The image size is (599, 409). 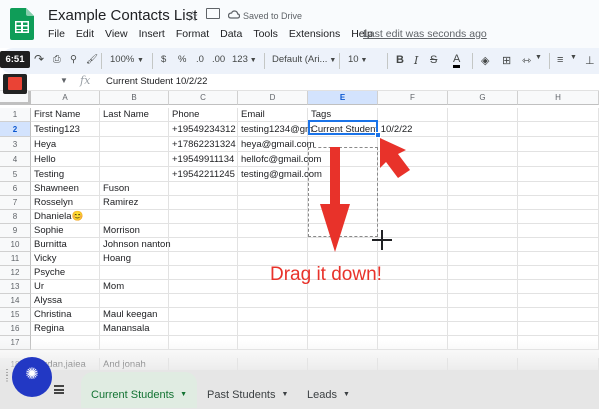 I want to click on row-header: 10, so click(x=15, y=245).